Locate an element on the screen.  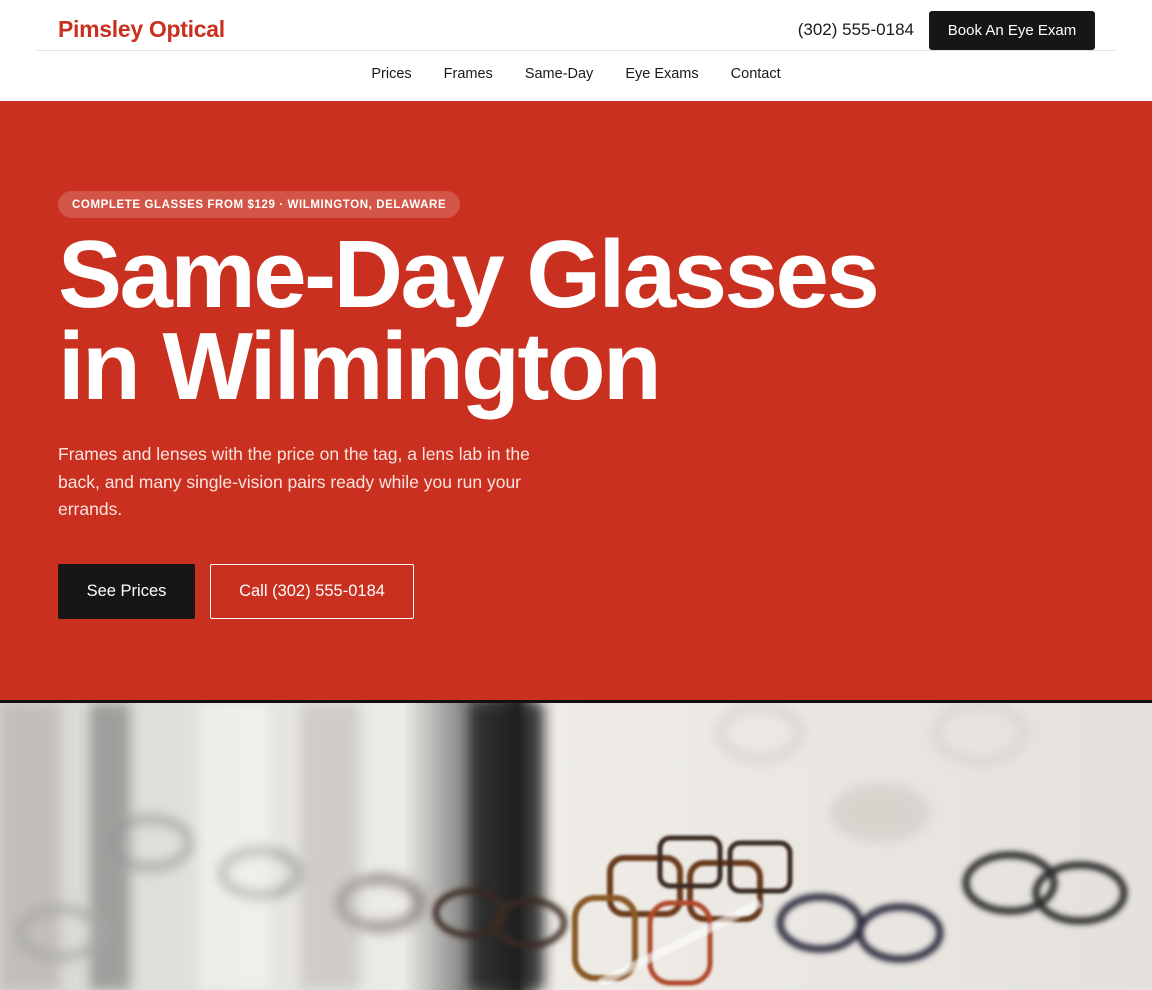
nav-item-same-day: Same-Day is located at coordinates (559, 74).